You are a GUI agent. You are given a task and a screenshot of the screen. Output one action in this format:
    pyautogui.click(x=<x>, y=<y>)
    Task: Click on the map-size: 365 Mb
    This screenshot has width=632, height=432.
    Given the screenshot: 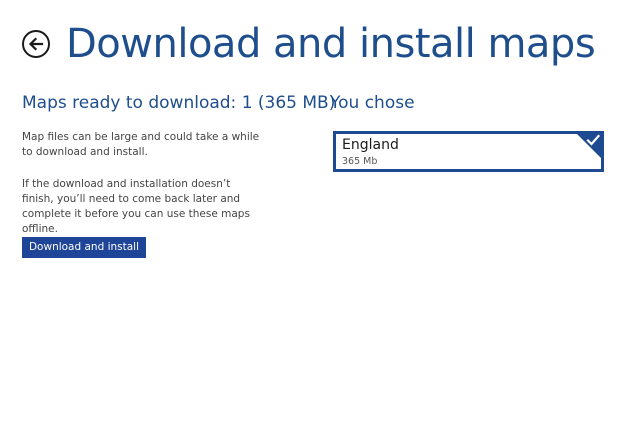 What is the action you would take?
    pyautogui.click(x=360, y=161)
    